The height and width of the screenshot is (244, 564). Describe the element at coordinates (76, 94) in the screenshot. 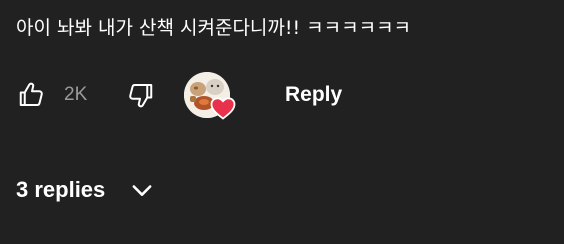

I see `like-count: 2K` at that location.